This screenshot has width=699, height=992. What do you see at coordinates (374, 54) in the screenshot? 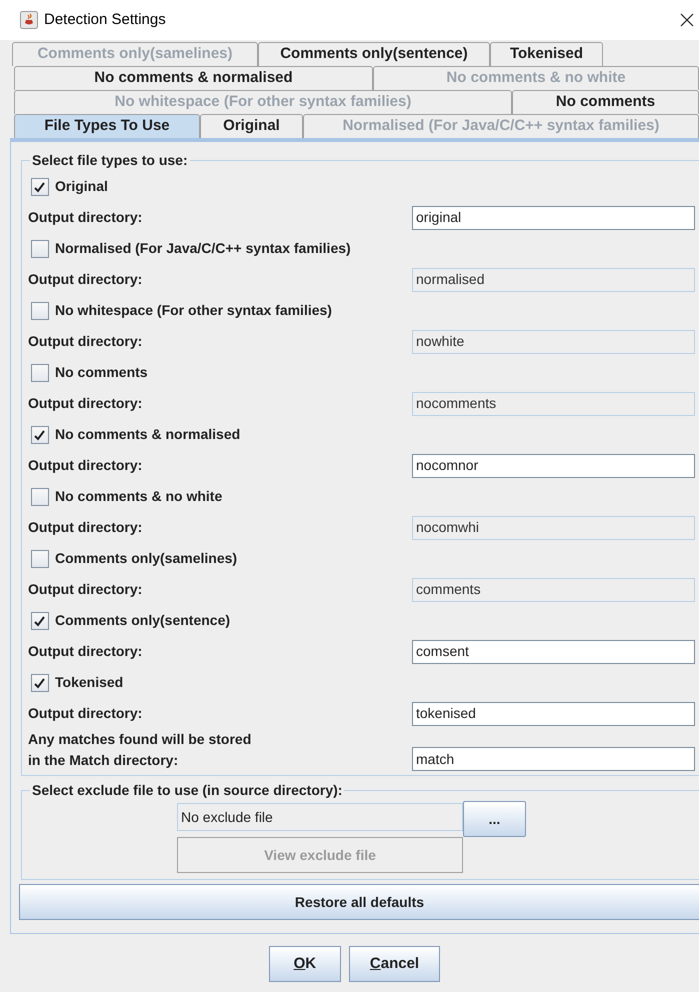
I see `tab: Comments only(sentence)` at bounding box center [374, 54].